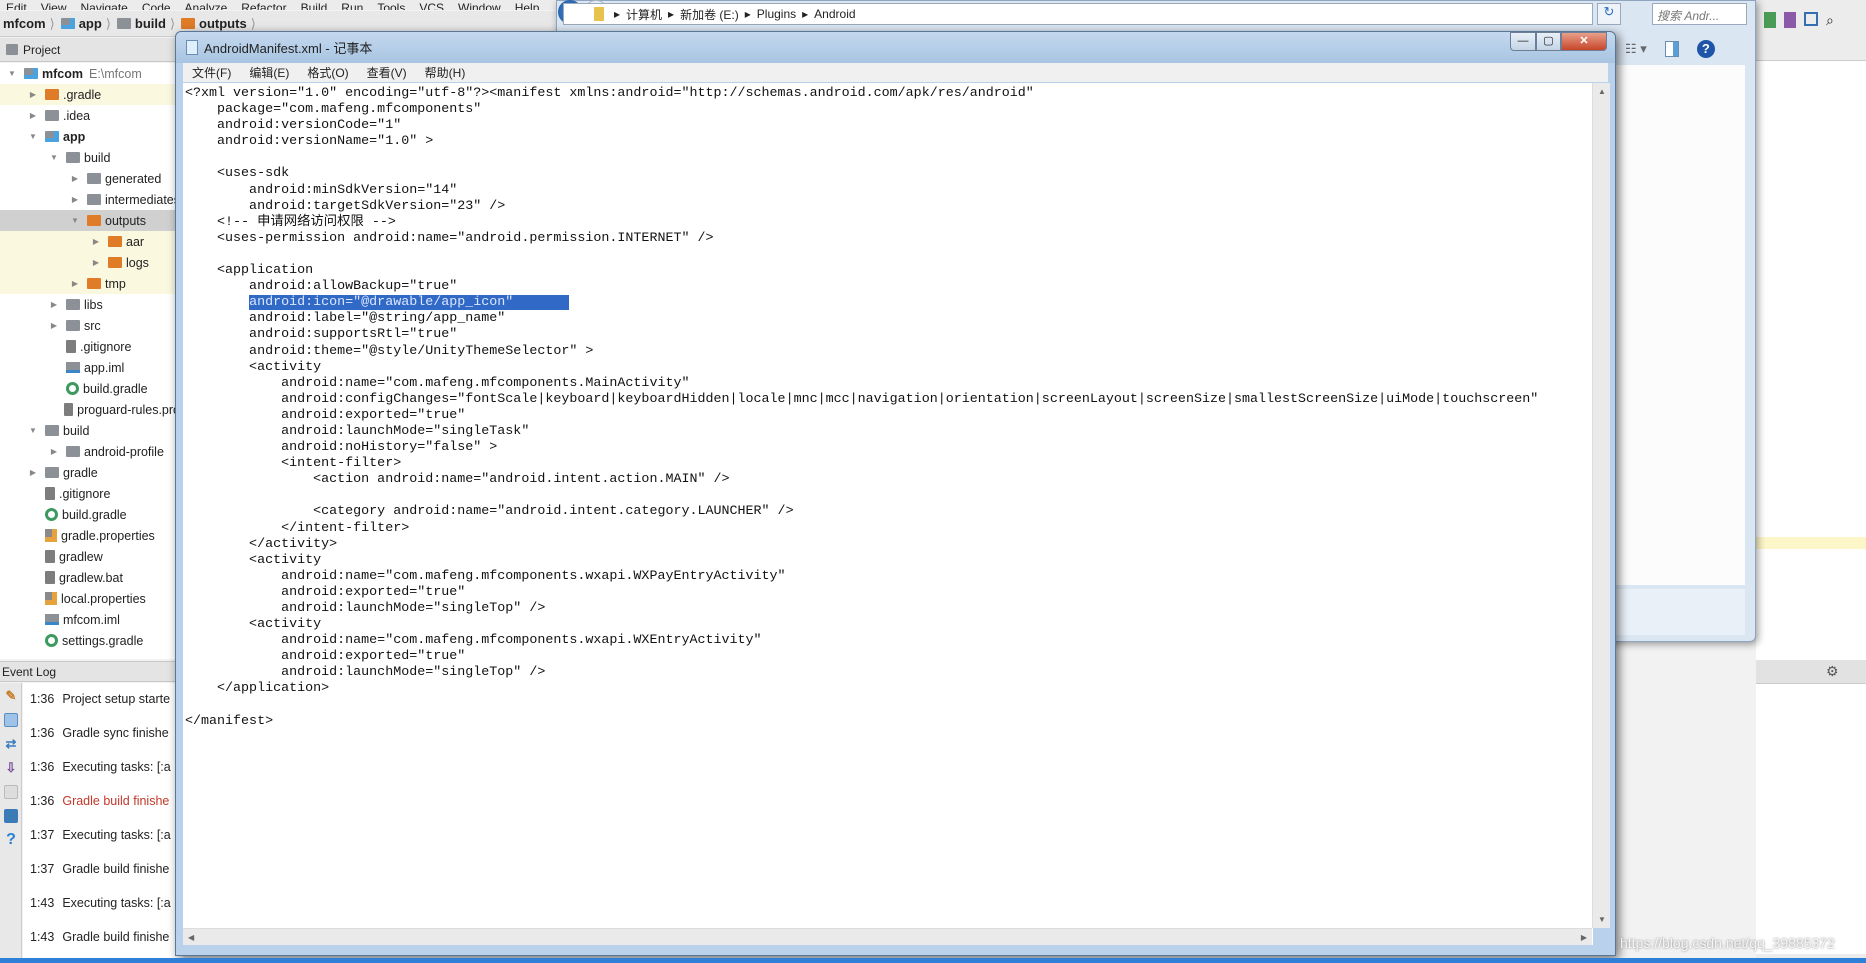 This screenshot has height=963, width=1866. What do you see at coordinates (16, 5) in the screenshot?
I see `ide-menu-item: Edit` at bounding box center [16, 5].